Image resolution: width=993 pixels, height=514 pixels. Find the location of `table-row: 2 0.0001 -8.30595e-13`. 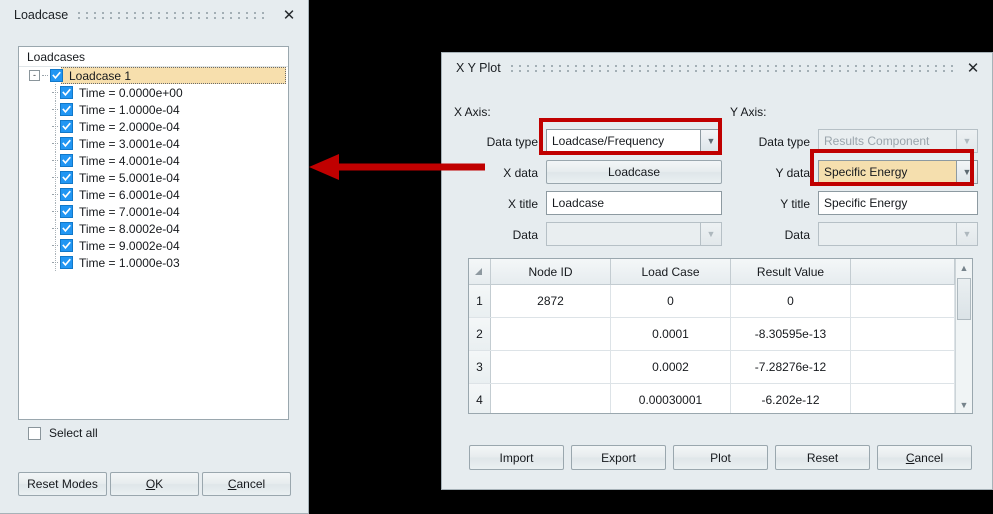

table-row: 2 0.0001 -8.30595e-13 is located at coordinates (712, 334).